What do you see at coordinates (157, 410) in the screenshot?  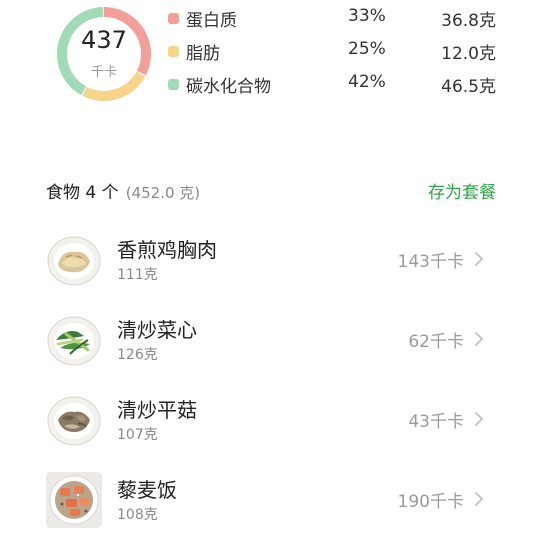 I see `food-name: 清炒平菇` at bounding box center [157, 410].